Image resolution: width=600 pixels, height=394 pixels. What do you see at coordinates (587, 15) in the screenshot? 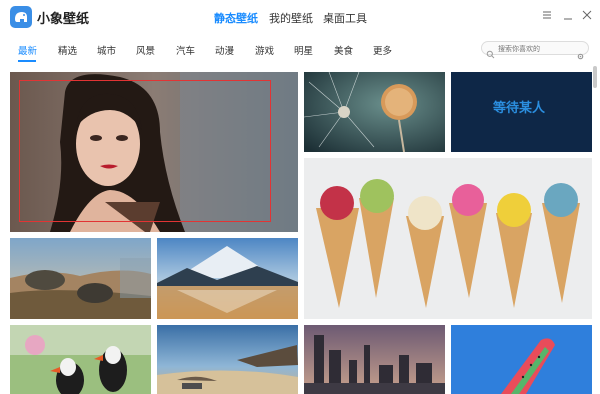
I see `close-icon` at bounding box center [587, 15].